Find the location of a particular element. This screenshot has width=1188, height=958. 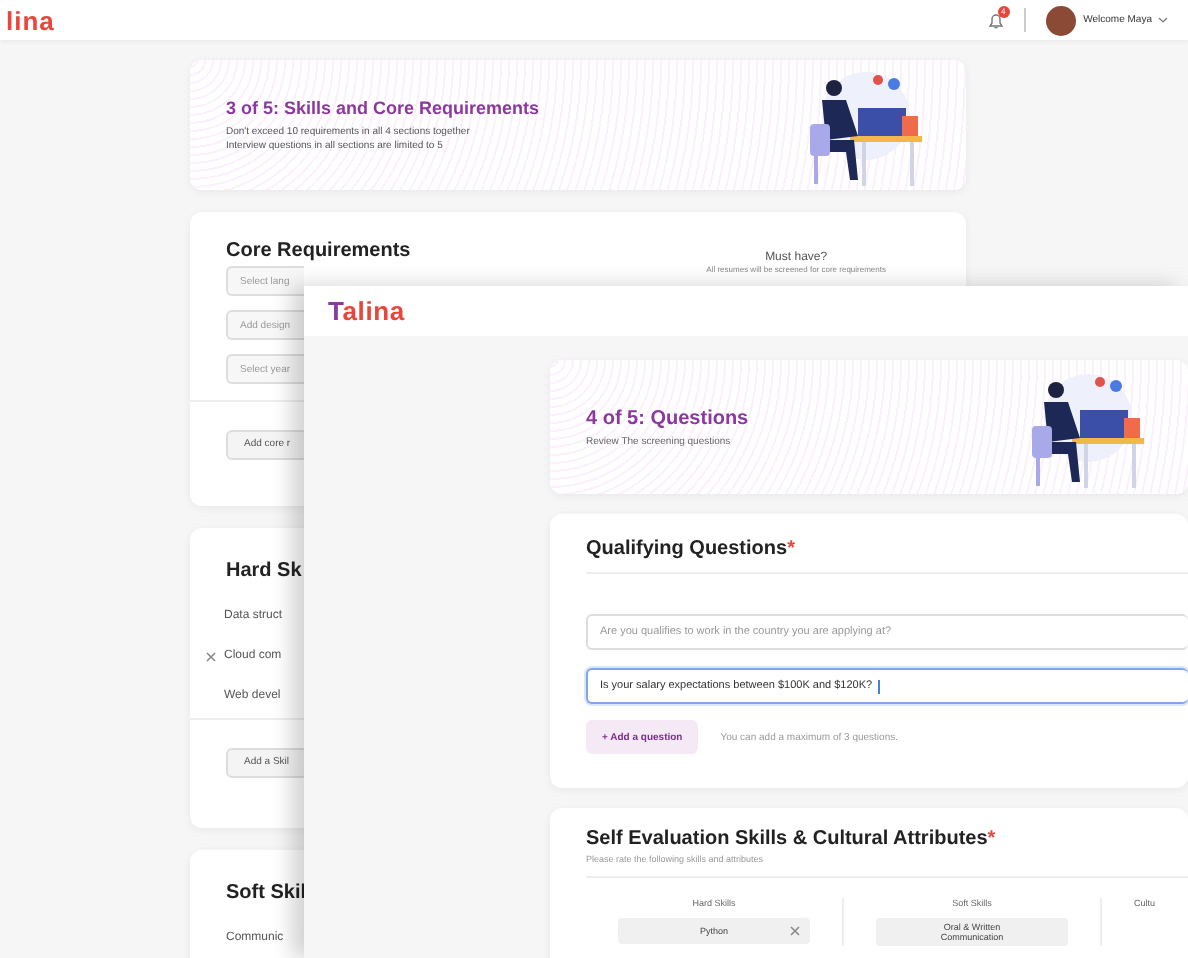

section-title: Core Requirements is located at coordinates (318, 251).